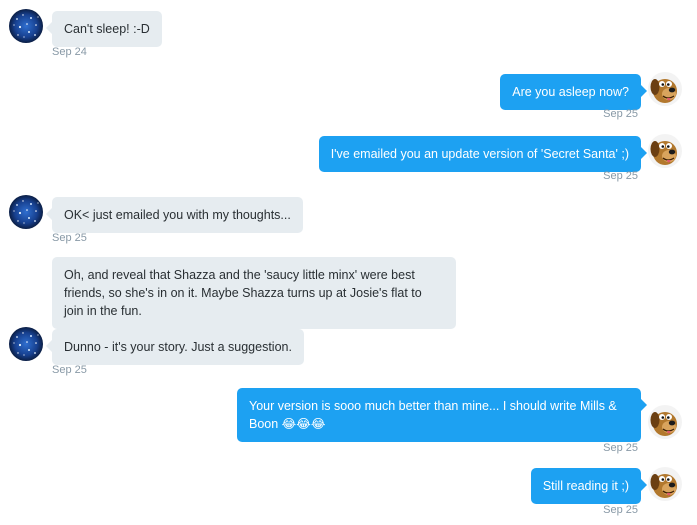  What do you see at coordinates (69, 52) in the screenshot?
I see `message-timestamp: Sep 24` at bounding box center [69, 52].